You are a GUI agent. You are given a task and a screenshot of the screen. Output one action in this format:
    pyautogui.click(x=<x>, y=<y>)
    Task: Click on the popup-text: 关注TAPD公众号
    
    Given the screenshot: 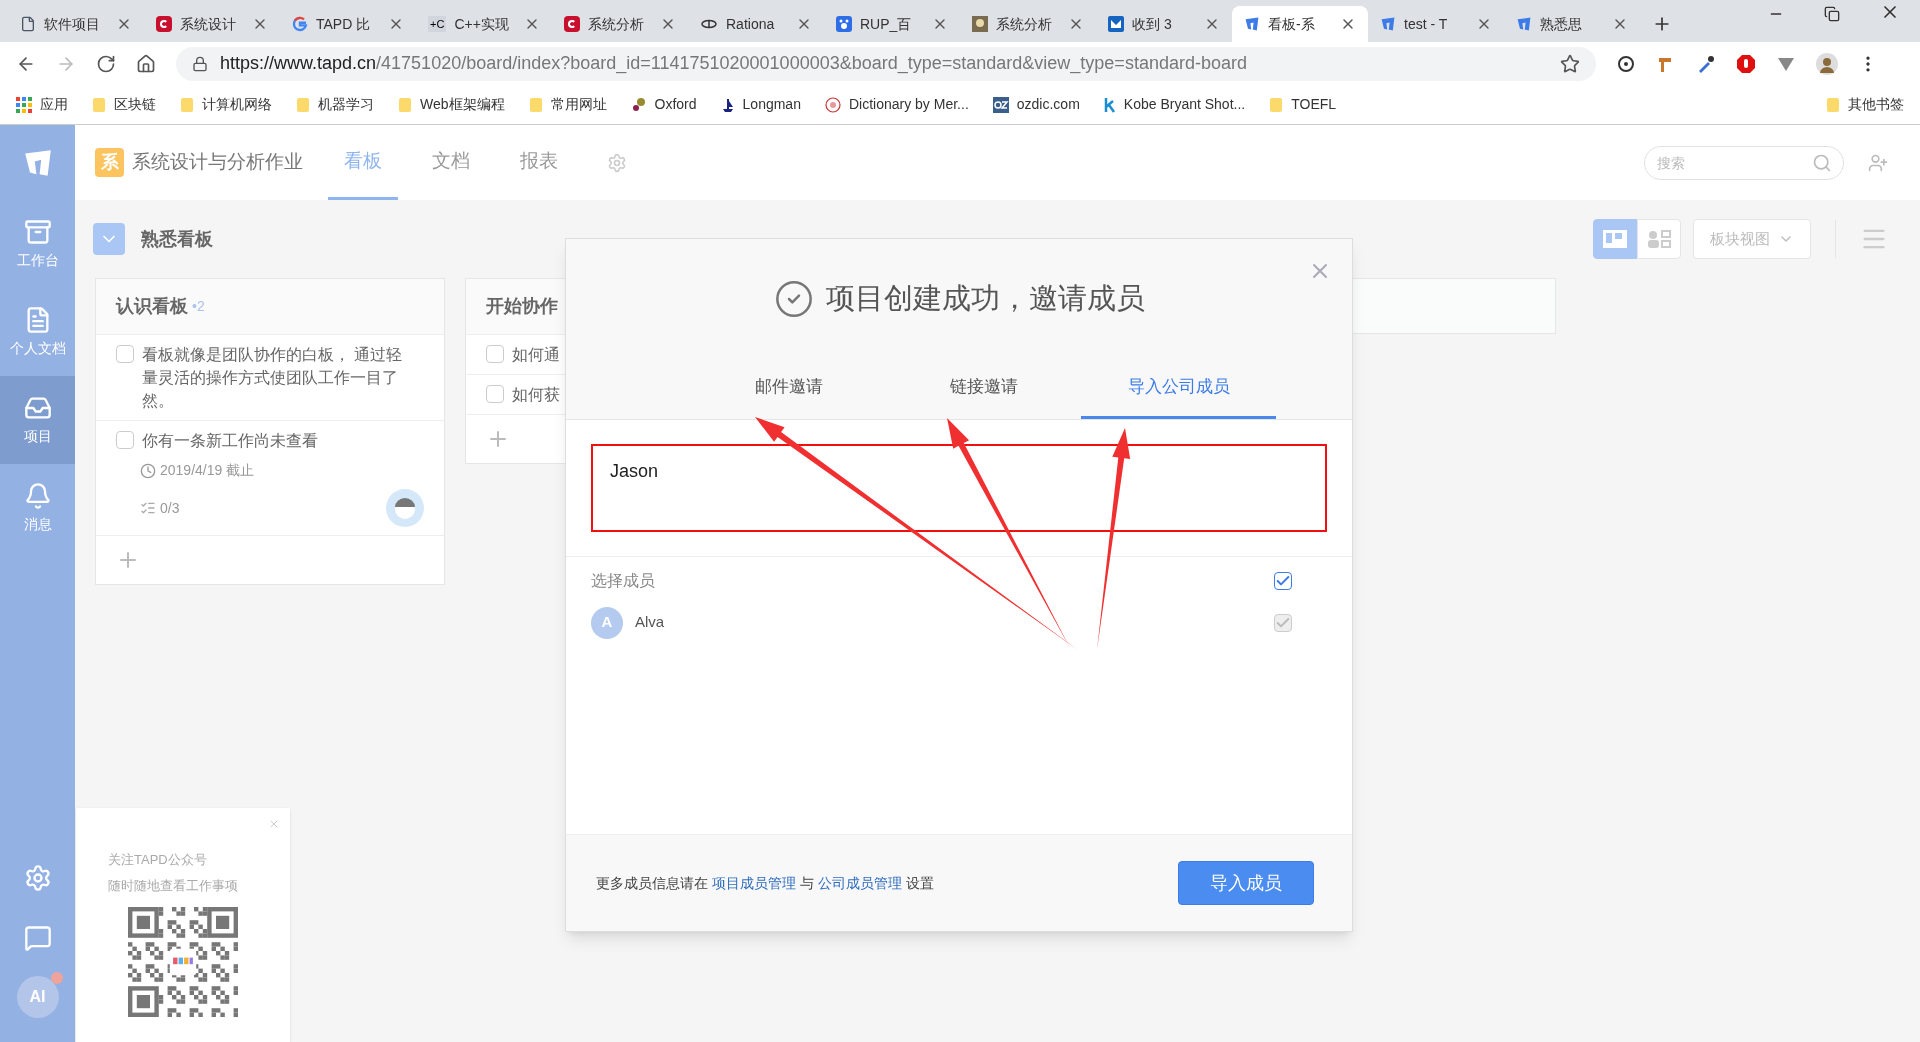 What is the action you would take?
    pyautogui.click(x=158, y=860)
    